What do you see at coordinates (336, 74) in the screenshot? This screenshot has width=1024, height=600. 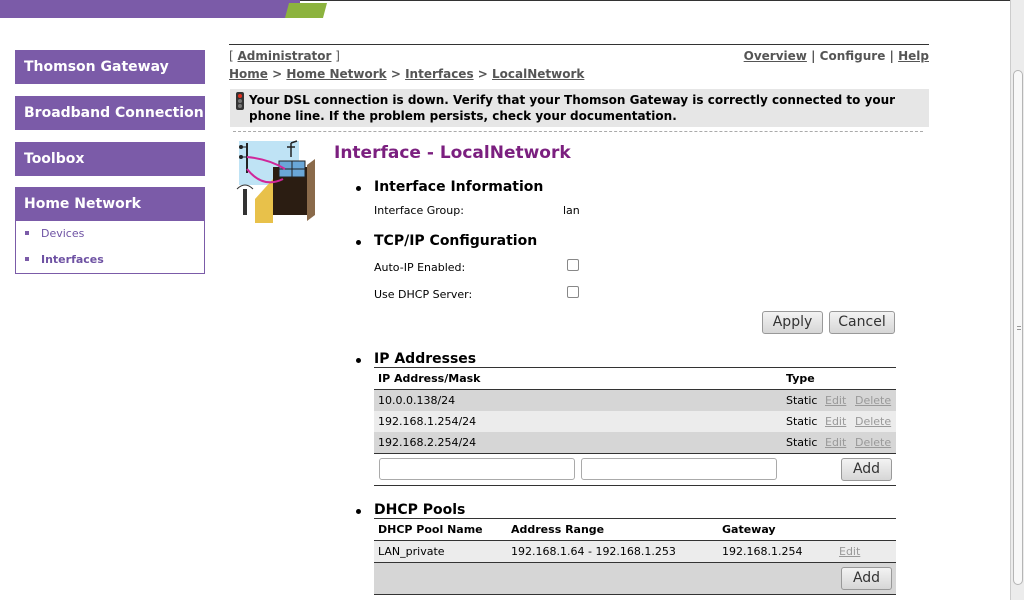 I see `breadcrumb-home-network: Home Network` at bounding box center [336, 74].